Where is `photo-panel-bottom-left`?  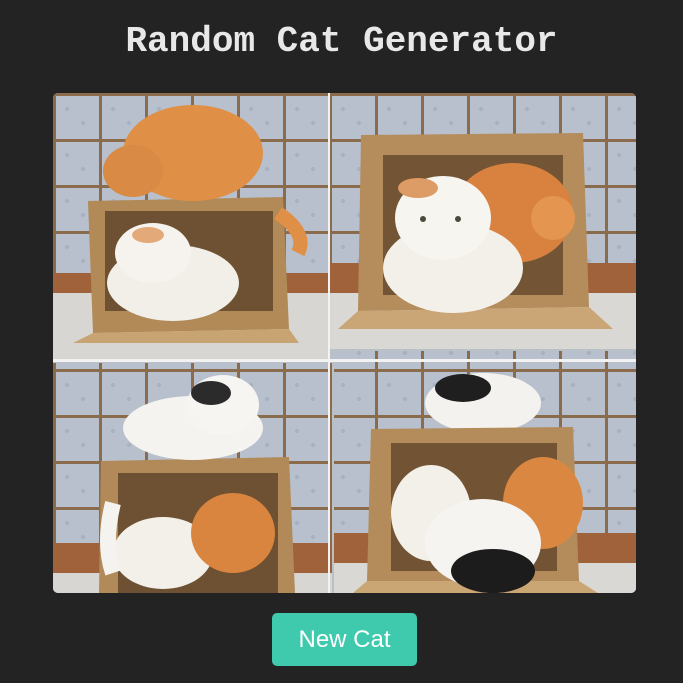
photo-panel-bottom-left is located at coordinates (192, 478).